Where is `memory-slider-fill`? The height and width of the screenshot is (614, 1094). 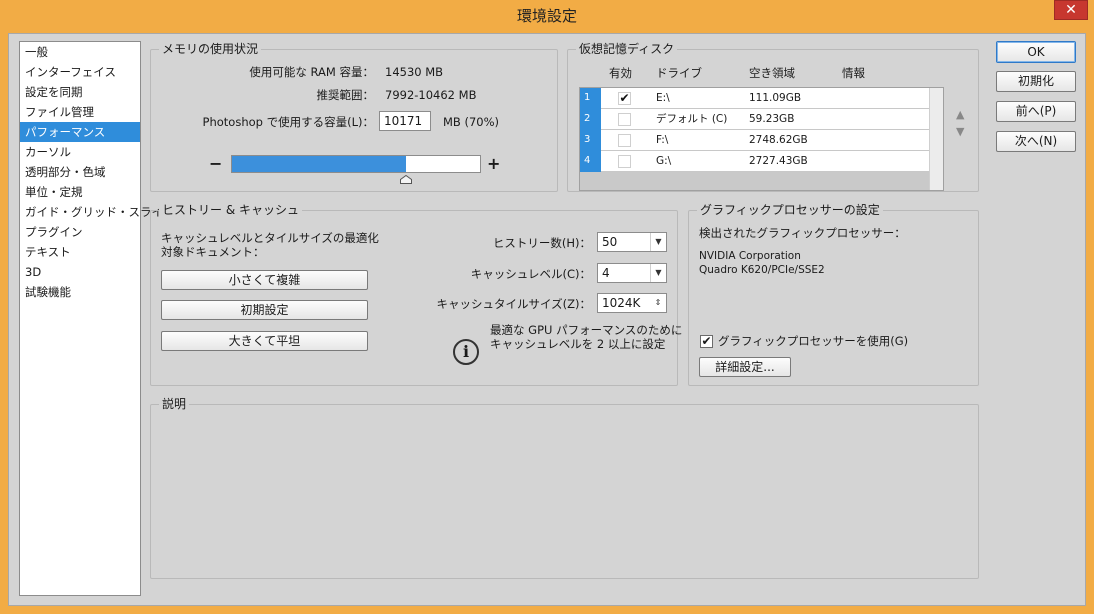
memory-slider-fill is located at coordinates (319, 164).